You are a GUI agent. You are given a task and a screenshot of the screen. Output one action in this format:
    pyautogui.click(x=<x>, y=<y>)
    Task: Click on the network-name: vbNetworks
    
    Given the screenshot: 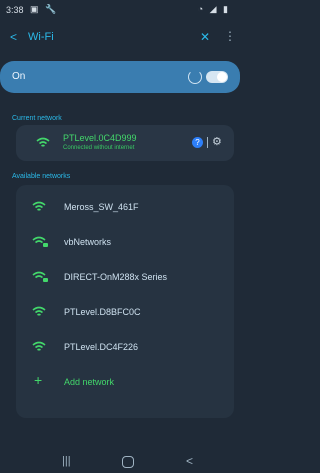 What is the action you would take?
    pyautogui.click(x=88, y=242)
    